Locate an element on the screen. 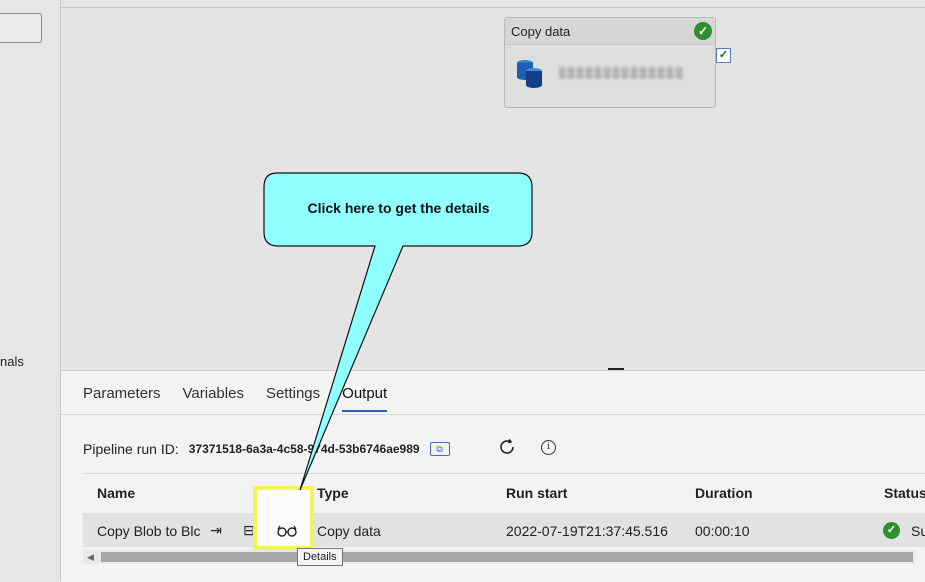 This screenshot has height=582, width=925. scroll-left-icon: ◀ is located at coordinates (90, 557).